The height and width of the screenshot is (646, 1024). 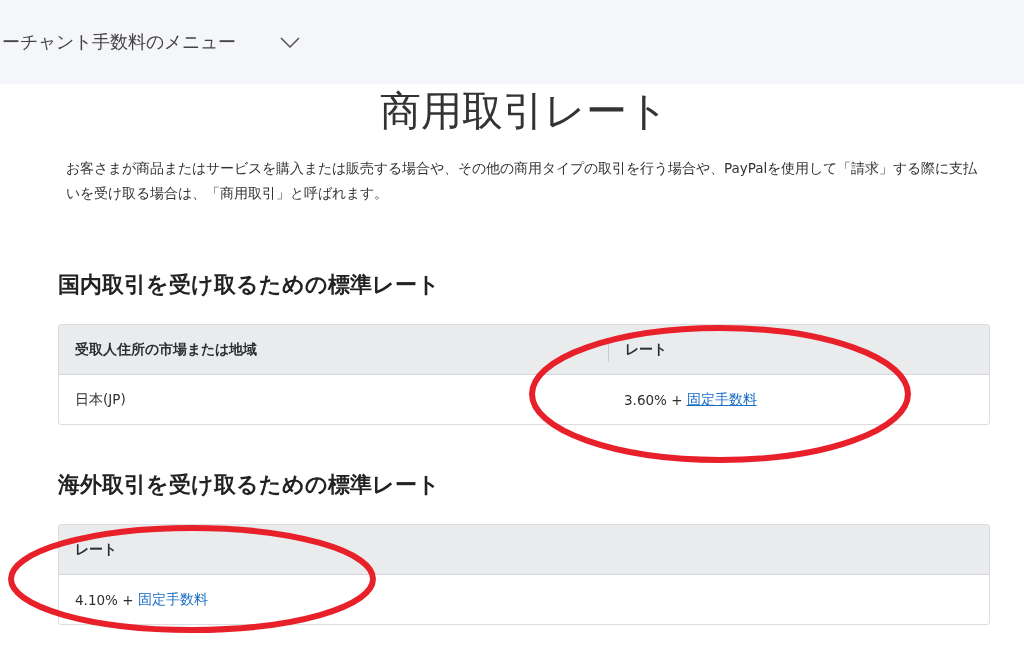 I want to click on table-cell: 日本(JP), so click(x=100, y=399).